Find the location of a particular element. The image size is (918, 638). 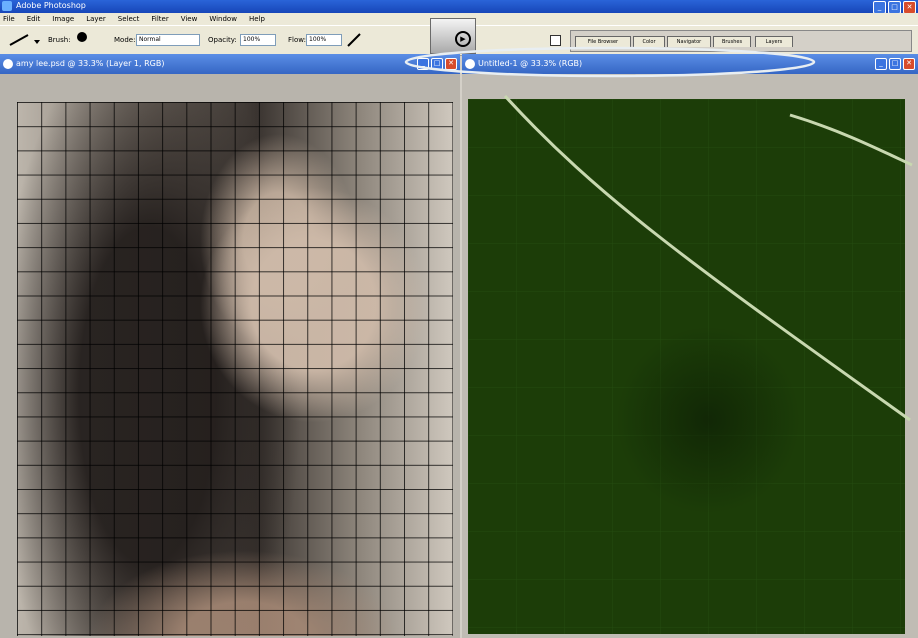

doc2-close-button: ✕ is located at coordinates (909, 64).